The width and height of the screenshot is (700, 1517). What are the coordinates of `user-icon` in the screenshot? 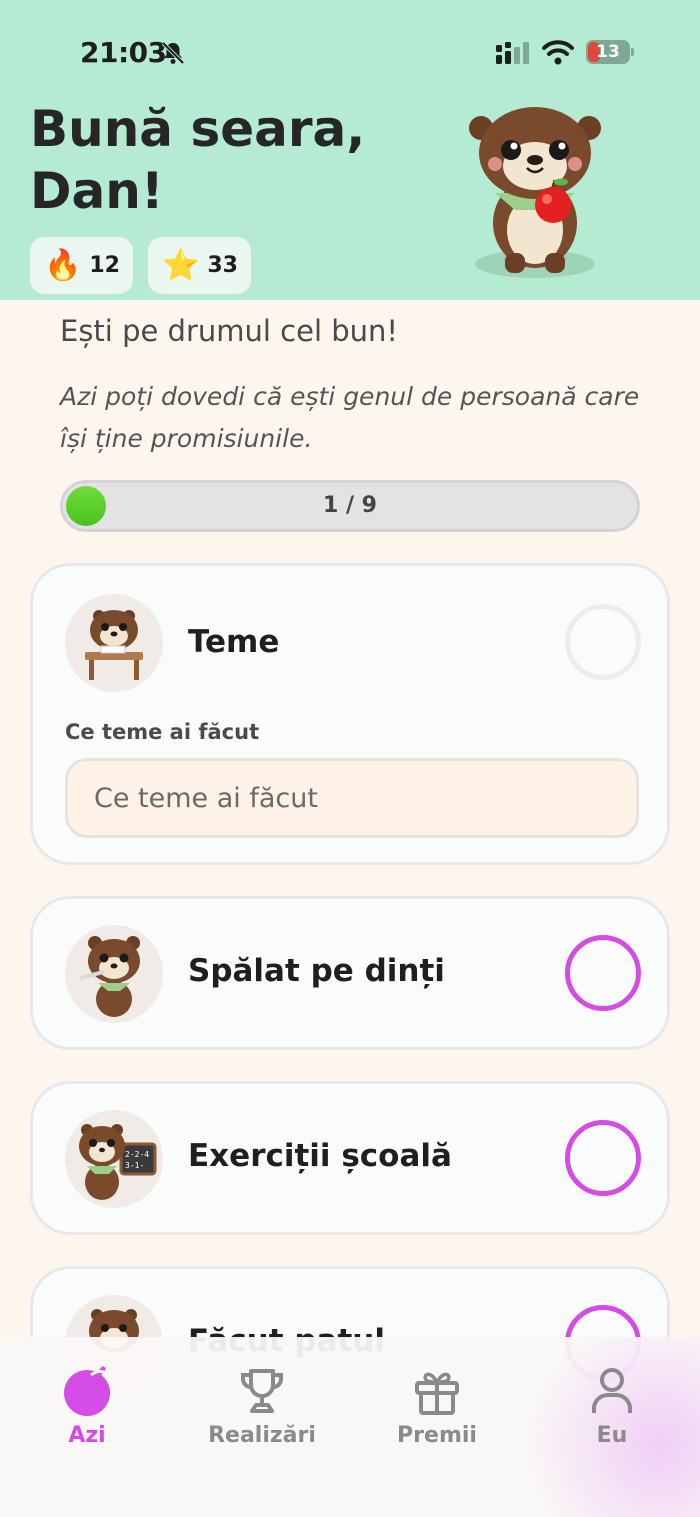 It's located at (612, 1390).